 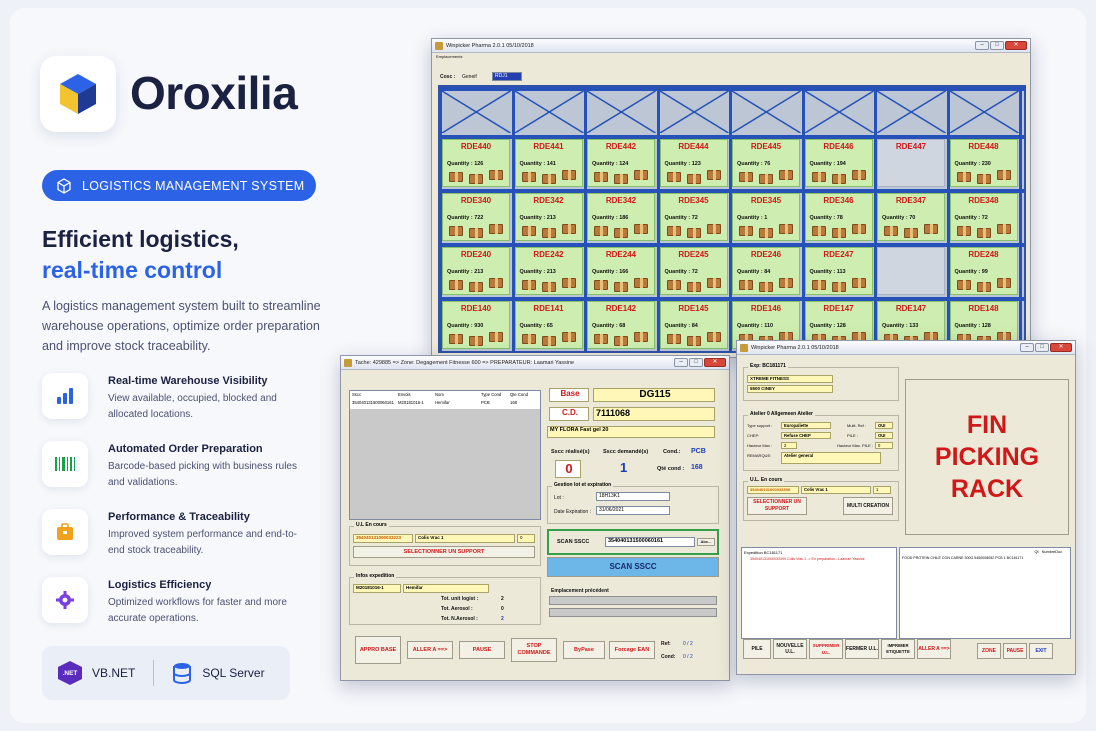 I want to click on rack-location: RDE448 Quantity : 230, so click(x=983, y=163).